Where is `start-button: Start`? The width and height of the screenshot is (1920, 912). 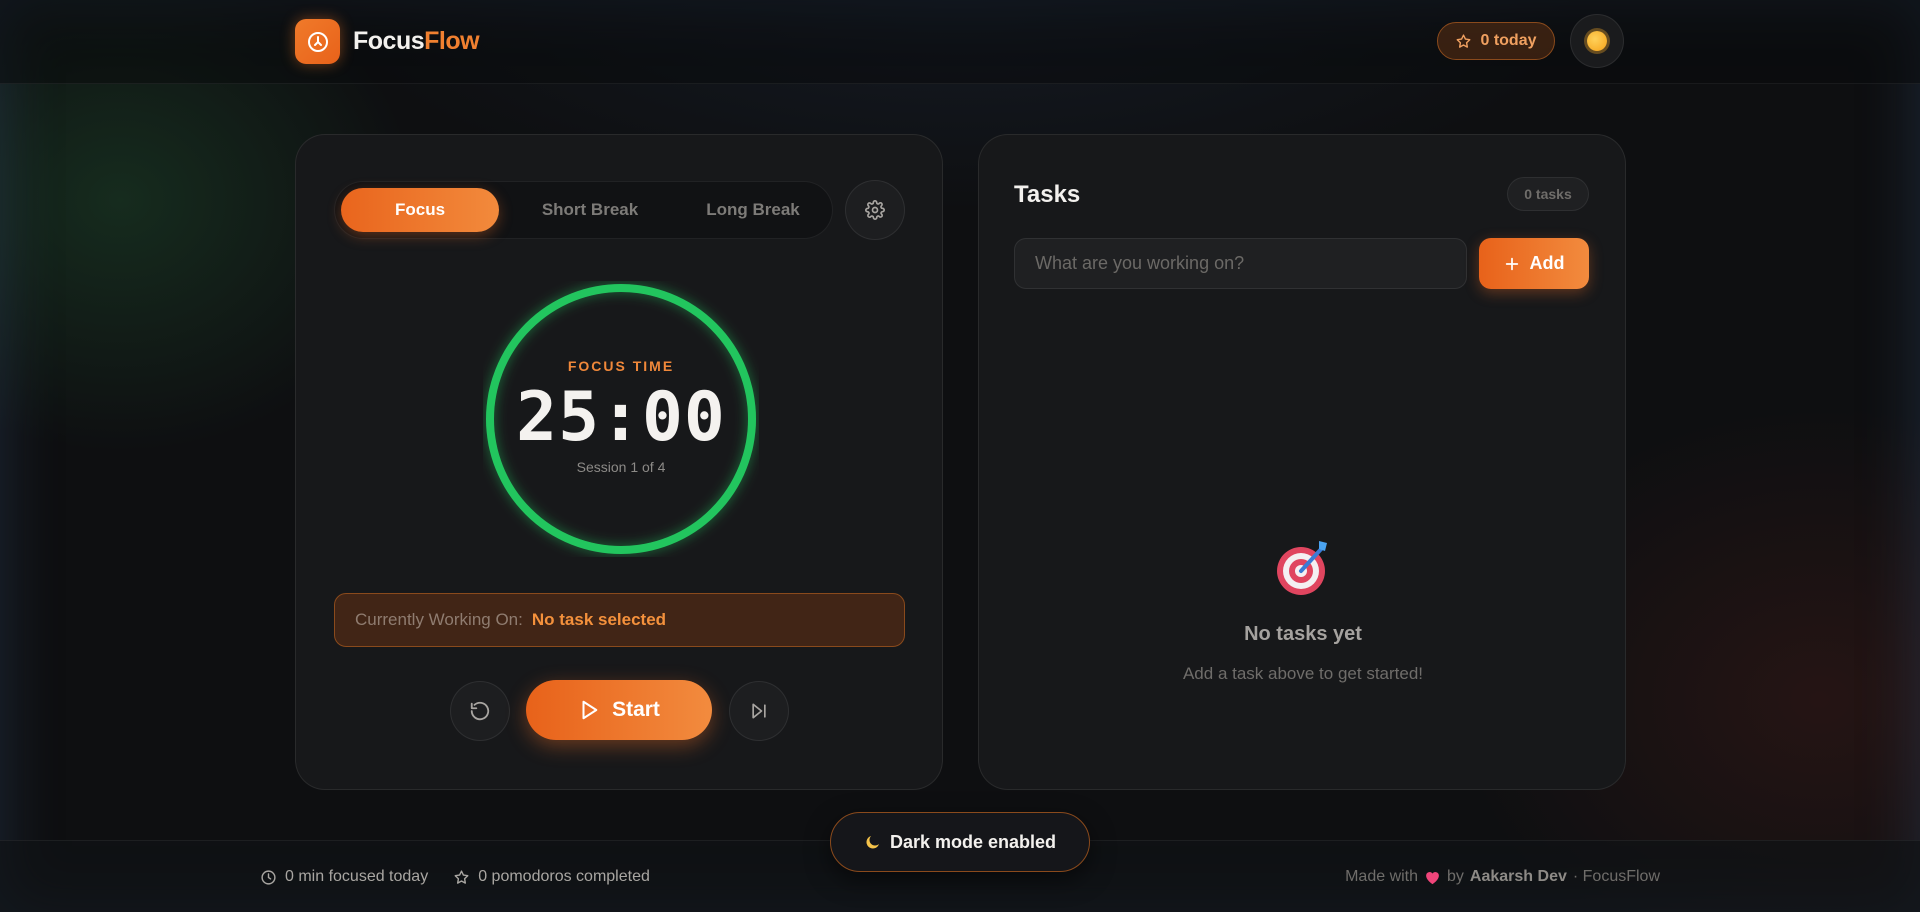
start-button: Start is located at coordinates (619, 710).